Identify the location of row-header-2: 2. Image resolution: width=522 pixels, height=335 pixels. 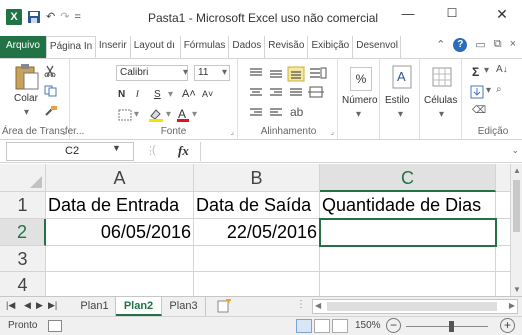
(23, 232).